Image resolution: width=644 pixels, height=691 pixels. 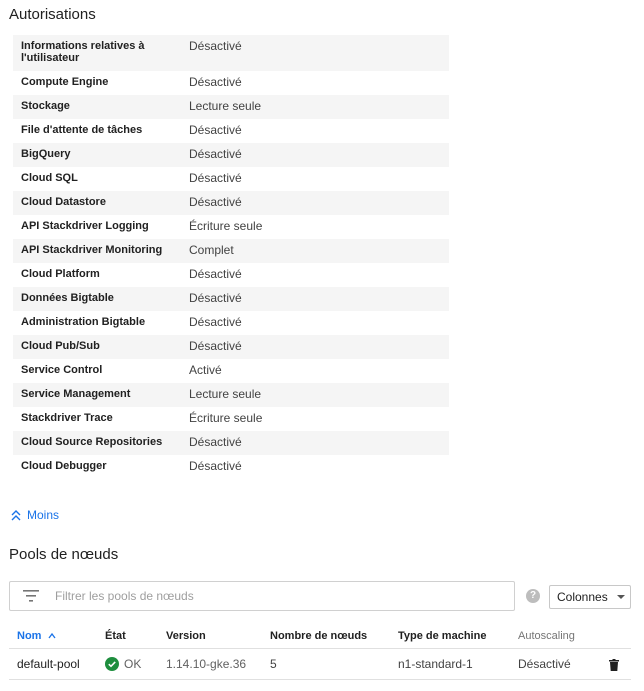 What do you see at coordinates (67, 298) in the screenshot?
I see `permission-label: Données Bigtable` at bounding box center [67, 298].